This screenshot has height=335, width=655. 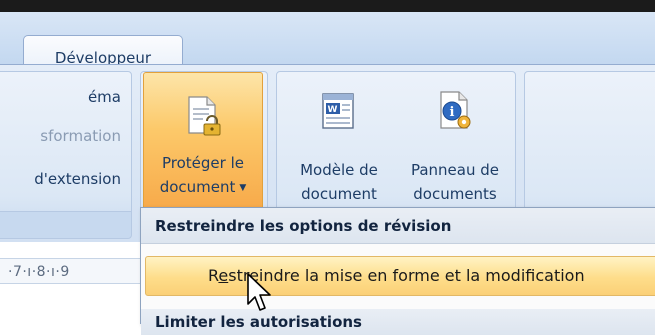 What do you see at coordinates (455, 194) in the screenshot?
I see `panel-label-line2: documents` at bounding box center [455, 194].